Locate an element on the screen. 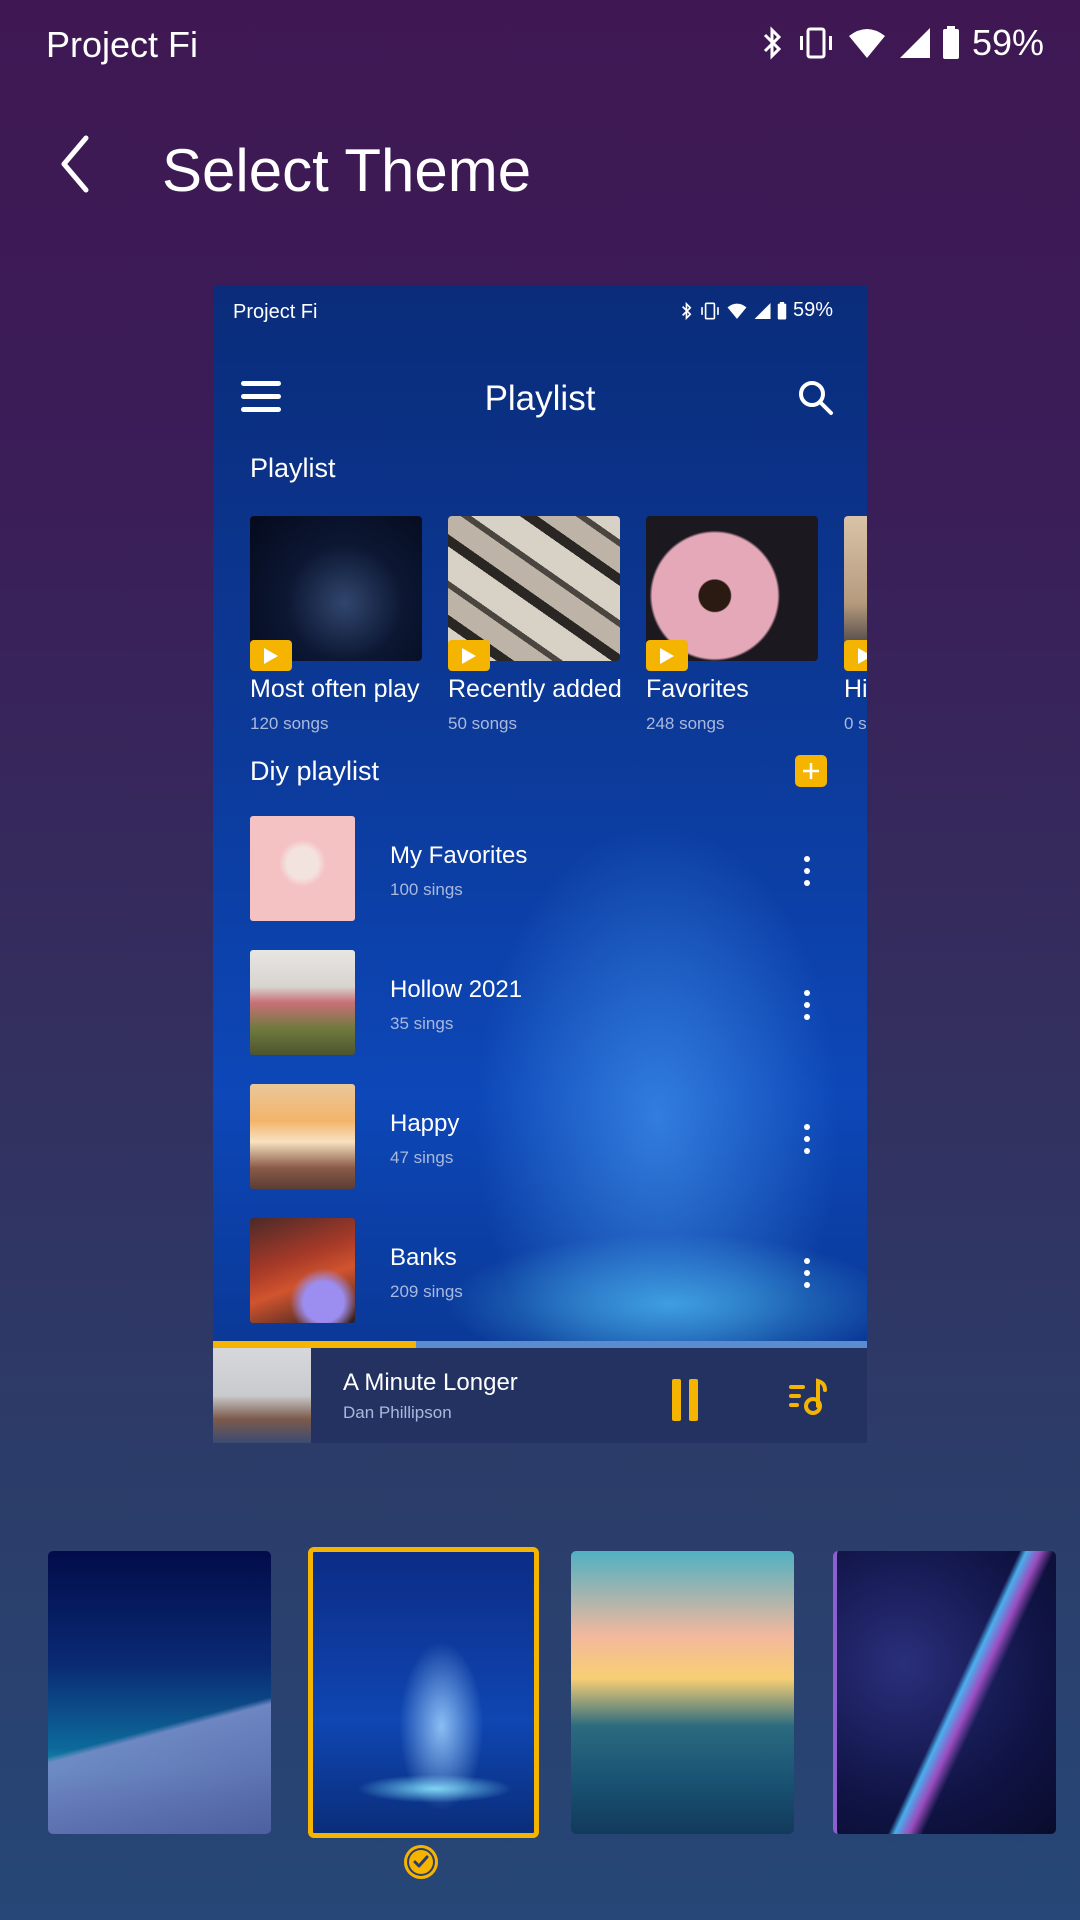 This screenshot has width=1080, height=1920. now-playing-artwork is located at coordinates (262, 1395).